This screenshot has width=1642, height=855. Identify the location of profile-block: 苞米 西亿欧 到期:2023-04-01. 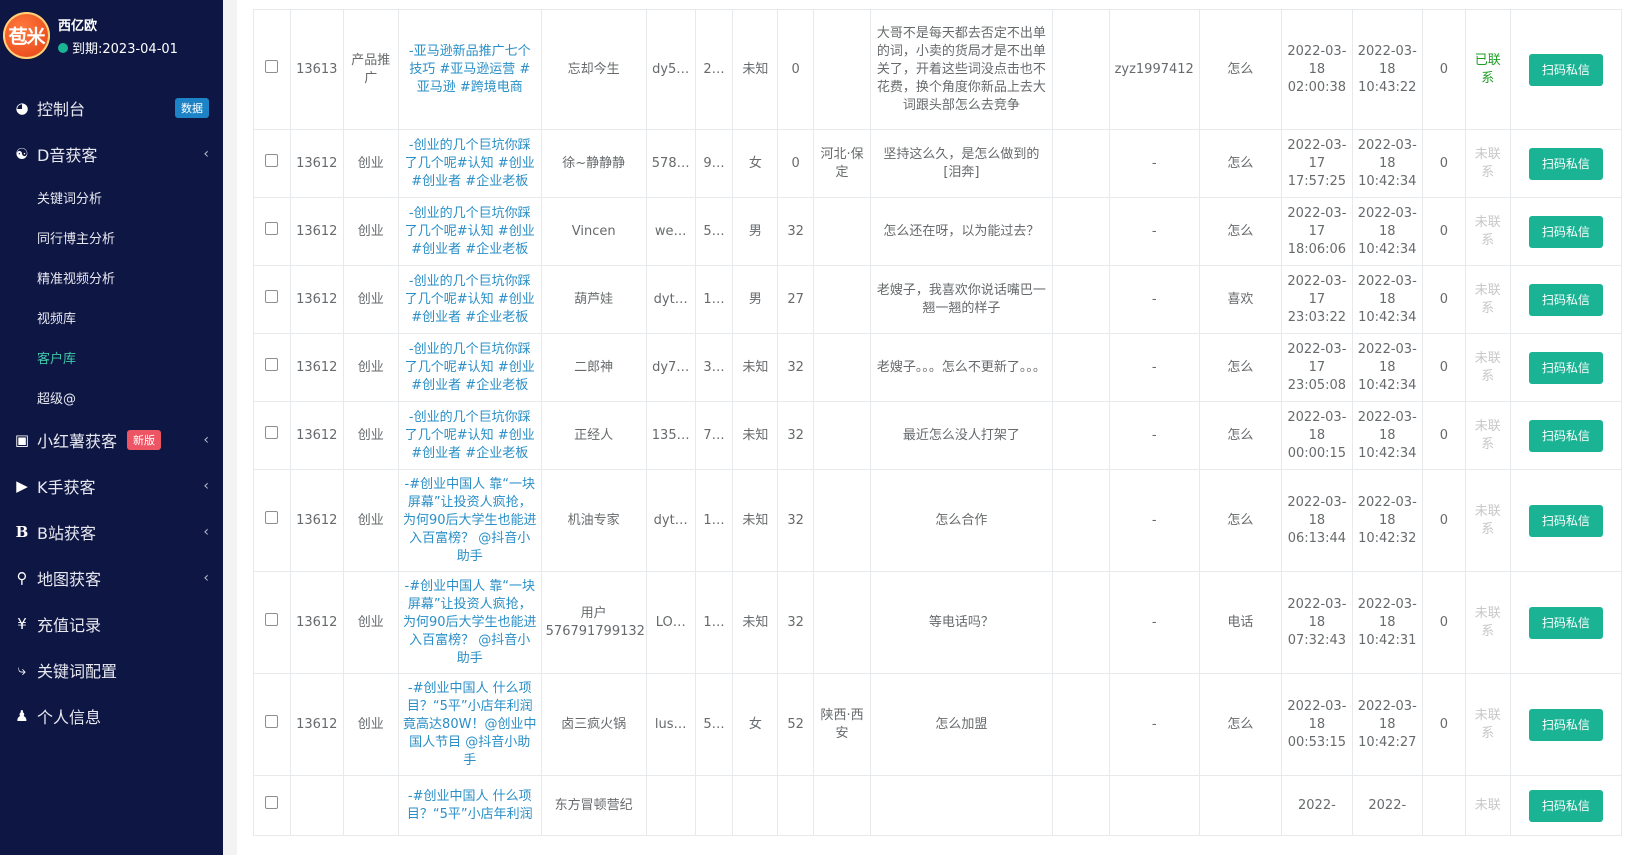
(111, 40).